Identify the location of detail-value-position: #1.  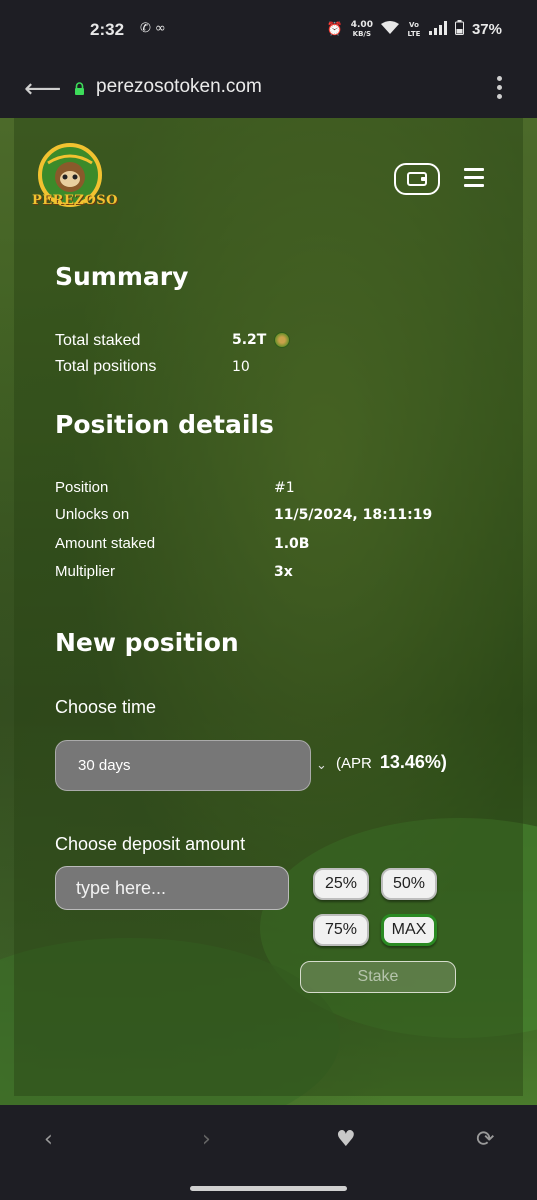
(284, 488).